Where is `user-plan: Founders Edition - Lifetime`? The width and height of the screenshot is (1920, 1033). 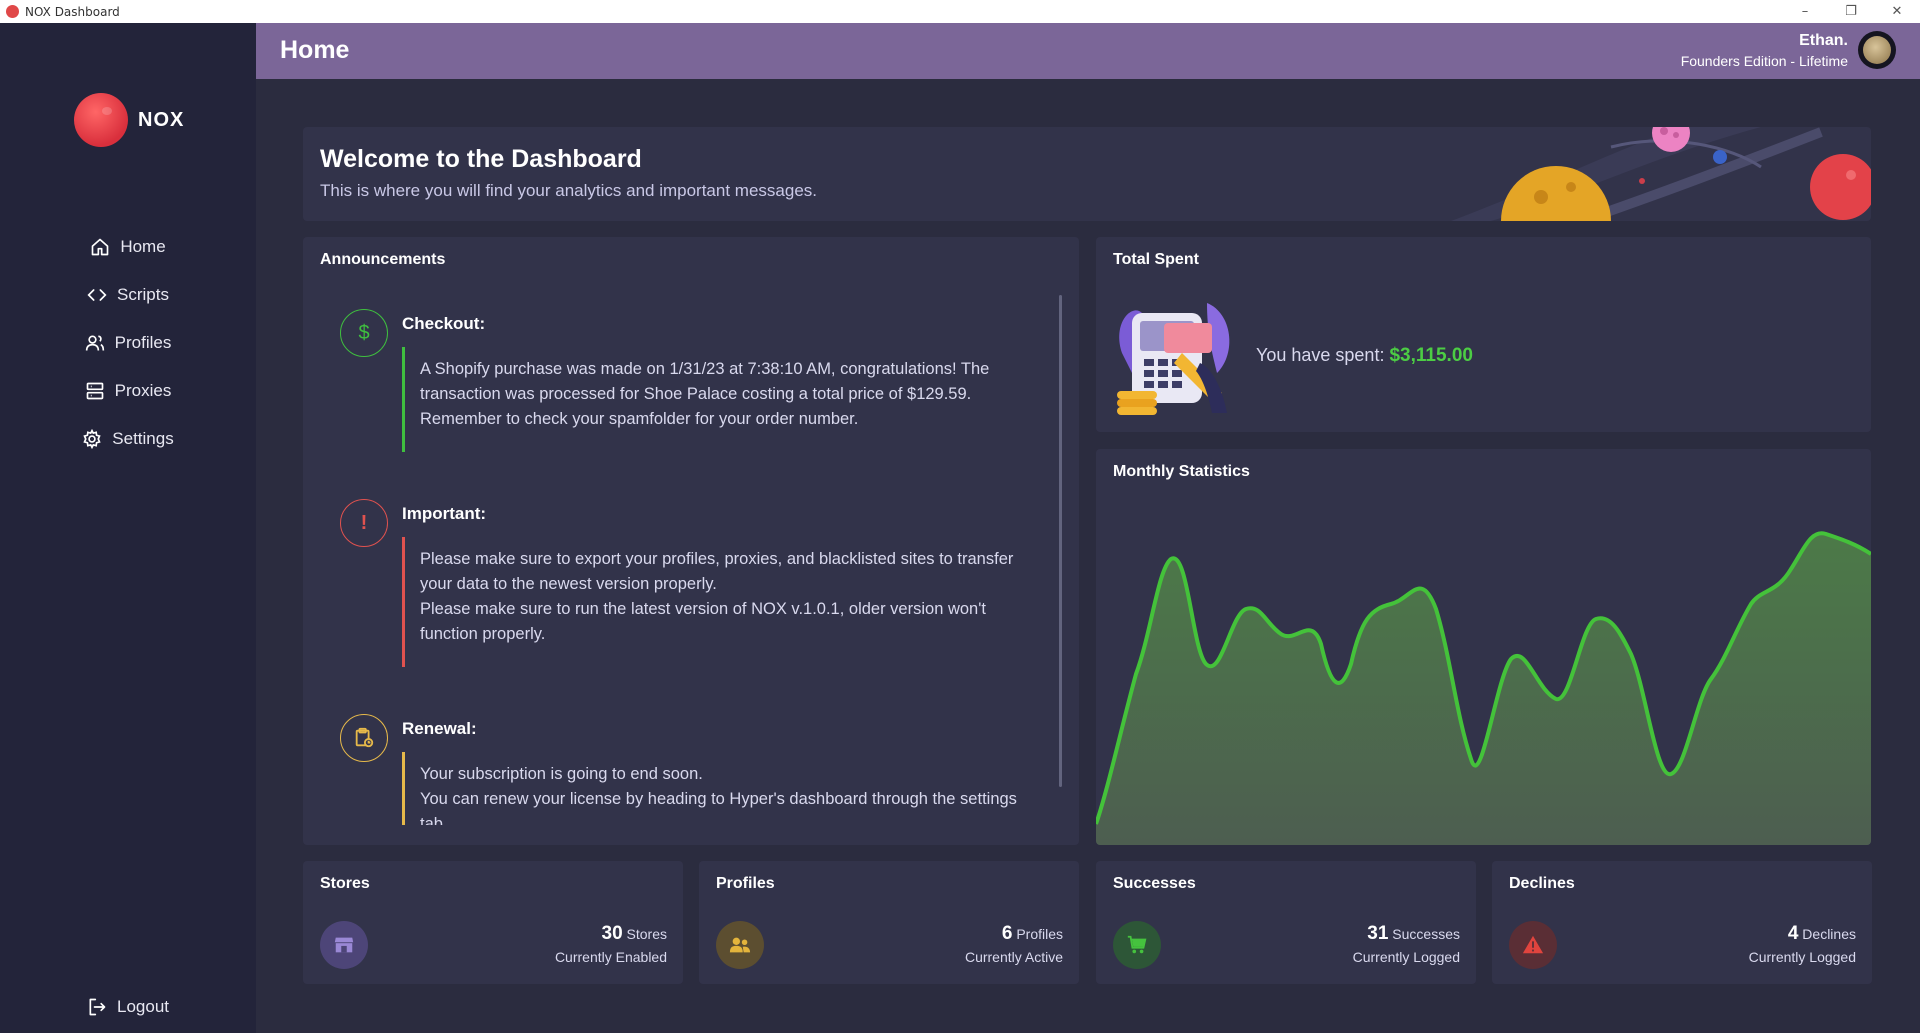
user-plan: Founders Edition - Lifetime is located at coordinates (1764, 60).